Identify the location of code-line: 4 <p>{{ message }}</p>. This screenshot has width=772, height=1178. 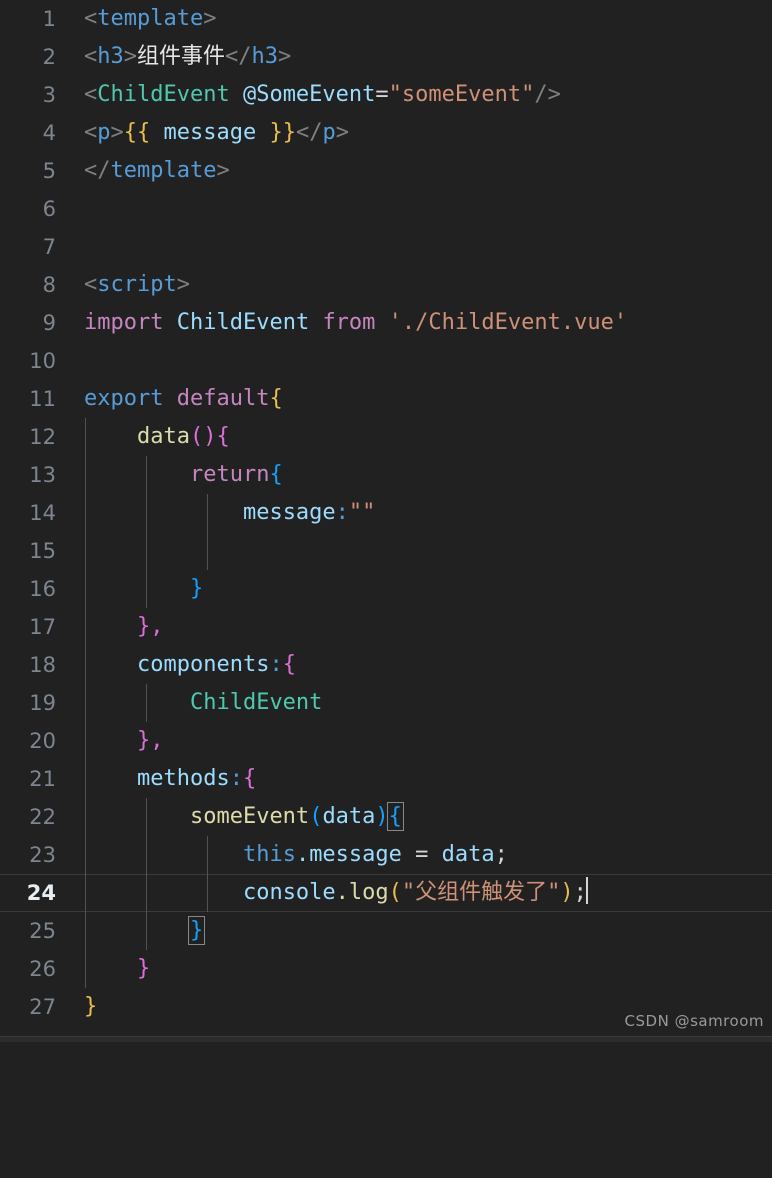
(386, 133).